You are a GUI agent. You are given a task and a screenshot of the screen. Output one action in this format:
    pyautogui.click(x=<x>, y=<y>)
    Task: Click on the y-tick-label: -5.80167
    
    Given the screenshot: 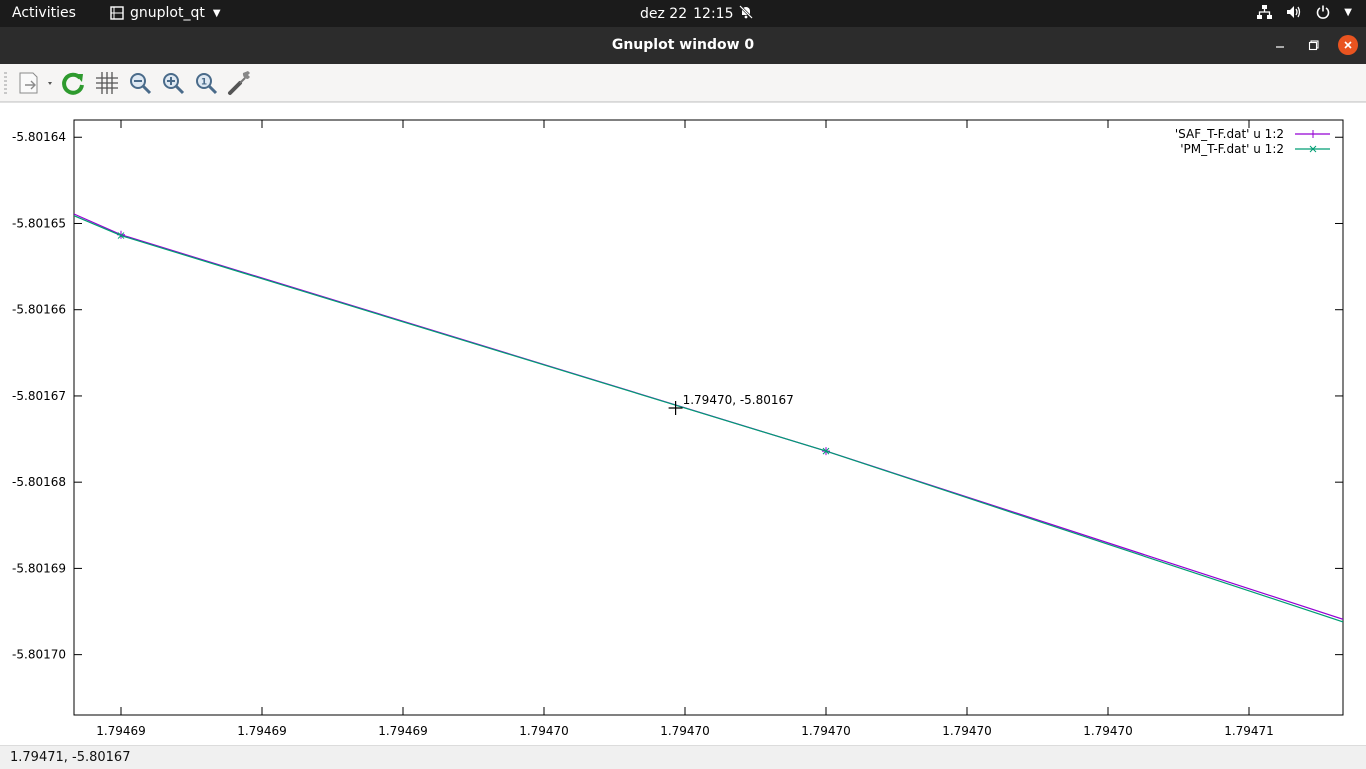 What is the action you would take?
    pyautogui.click(x=39, y=396)
    